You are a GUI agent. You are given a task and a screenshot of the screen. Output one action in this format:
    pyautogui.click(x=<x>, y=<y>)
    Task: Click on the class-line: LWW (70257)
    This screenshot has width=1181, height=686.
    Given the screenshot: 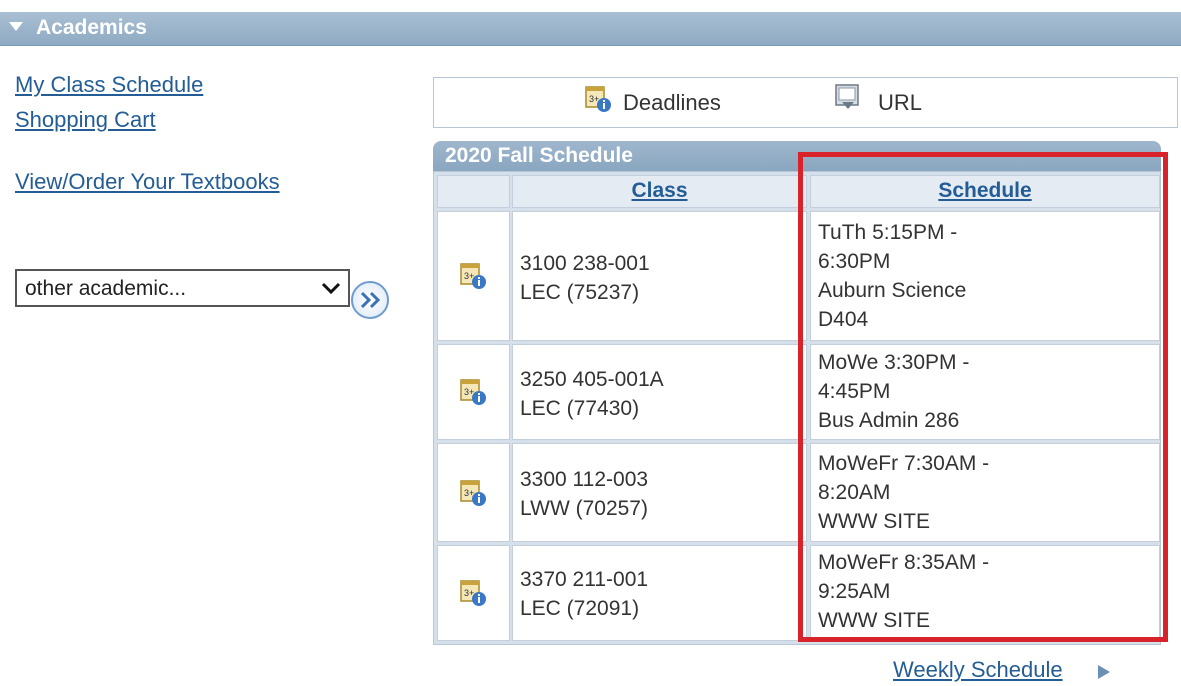 What is the action you would take?
    pyautogui.click(x=584, y=508)
    